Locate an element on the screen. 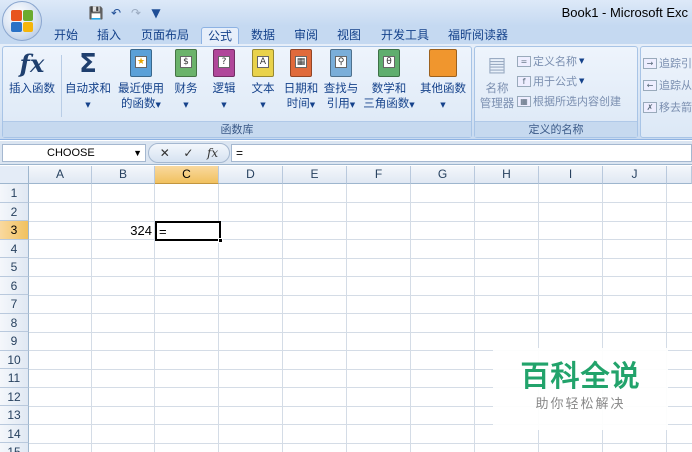 This screenshot has width=692, height=452. column-header-a: A is located at coordinates (60, 175).